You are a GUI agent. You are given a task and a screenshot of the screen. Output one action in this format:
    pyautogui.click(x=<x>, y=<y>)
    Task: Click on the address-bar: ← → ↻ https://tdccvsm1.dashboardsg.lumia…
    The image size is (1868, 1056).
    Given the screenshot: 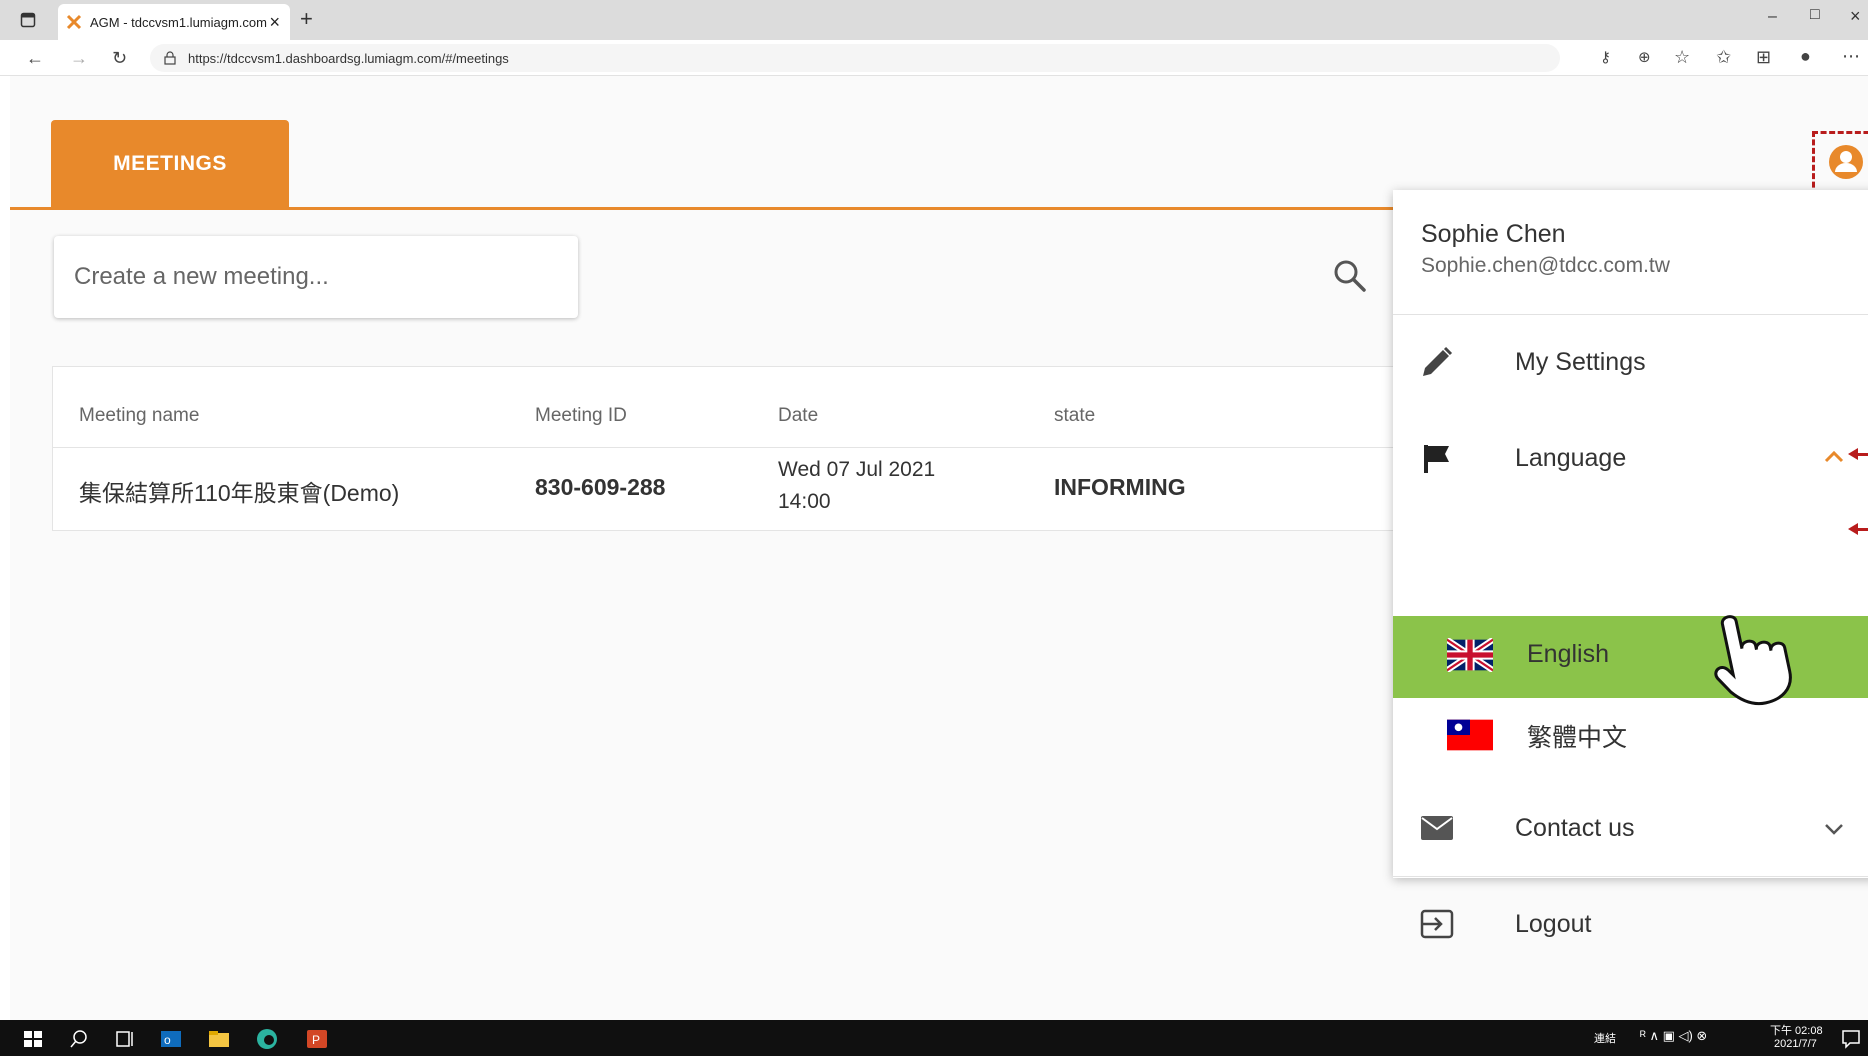 What is the action you would take?
    pyautogui.click(x=934, y=58)
    